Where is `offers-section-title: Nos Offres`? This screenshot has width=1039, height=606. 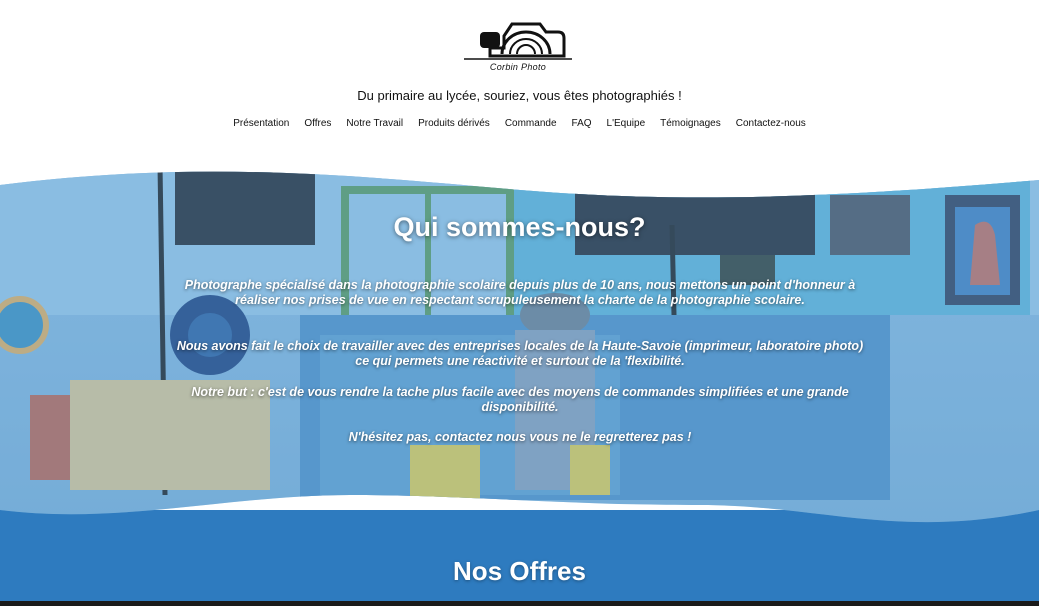
offers-section-title: Nos Offres is located at coordinates (519, 571).